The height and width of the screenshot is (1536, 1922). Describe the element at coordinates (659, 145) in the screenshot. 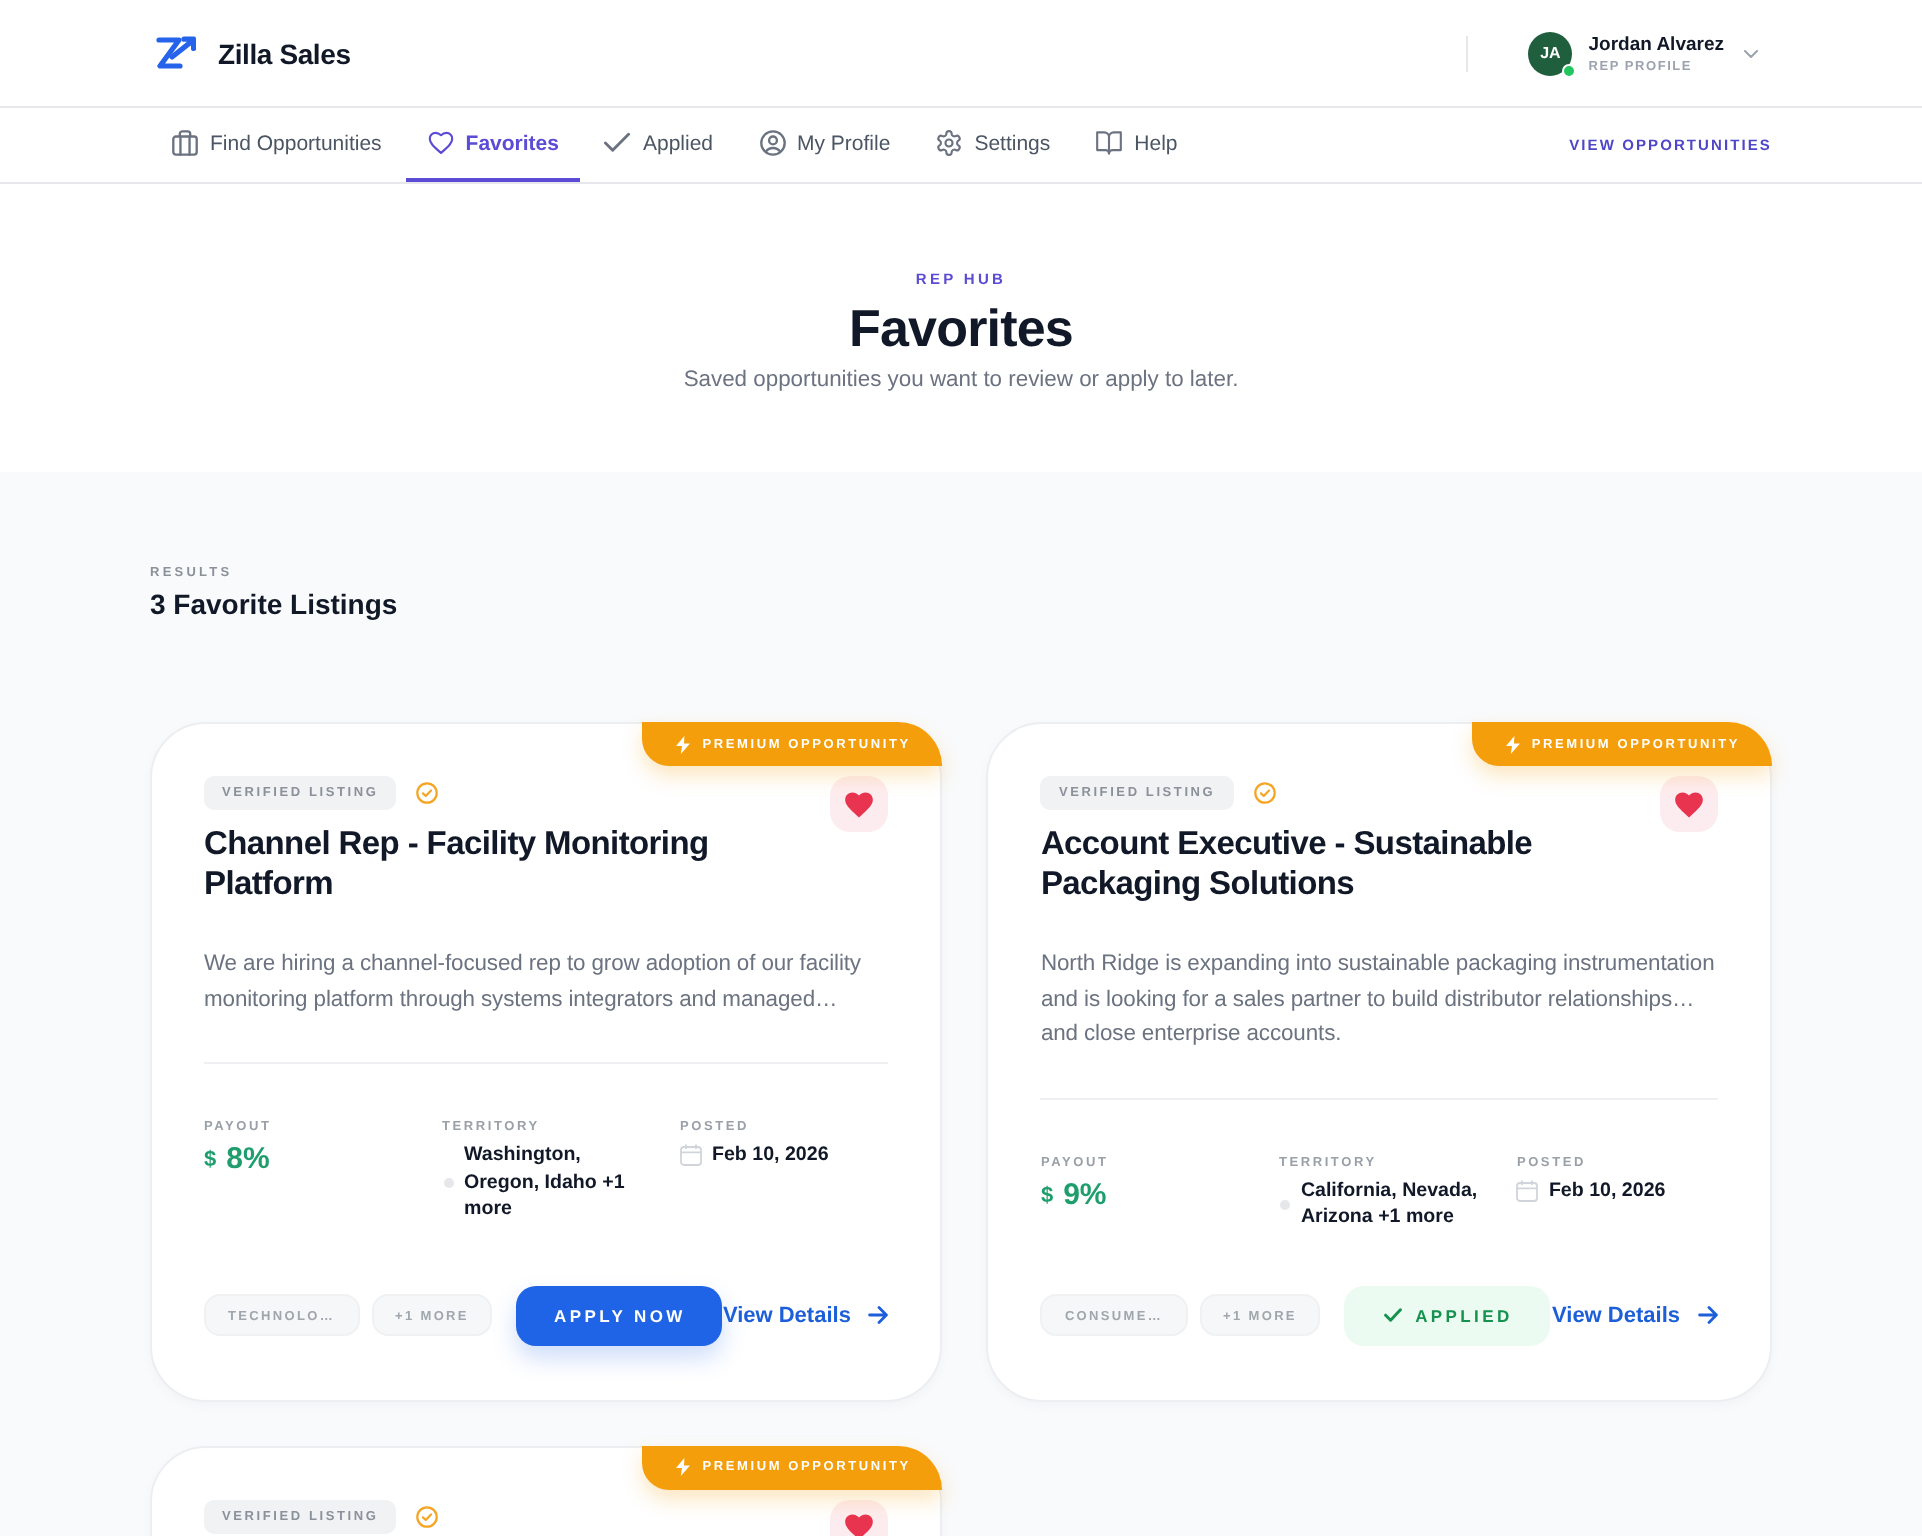

I see `nav-tab: Applied` at that location.